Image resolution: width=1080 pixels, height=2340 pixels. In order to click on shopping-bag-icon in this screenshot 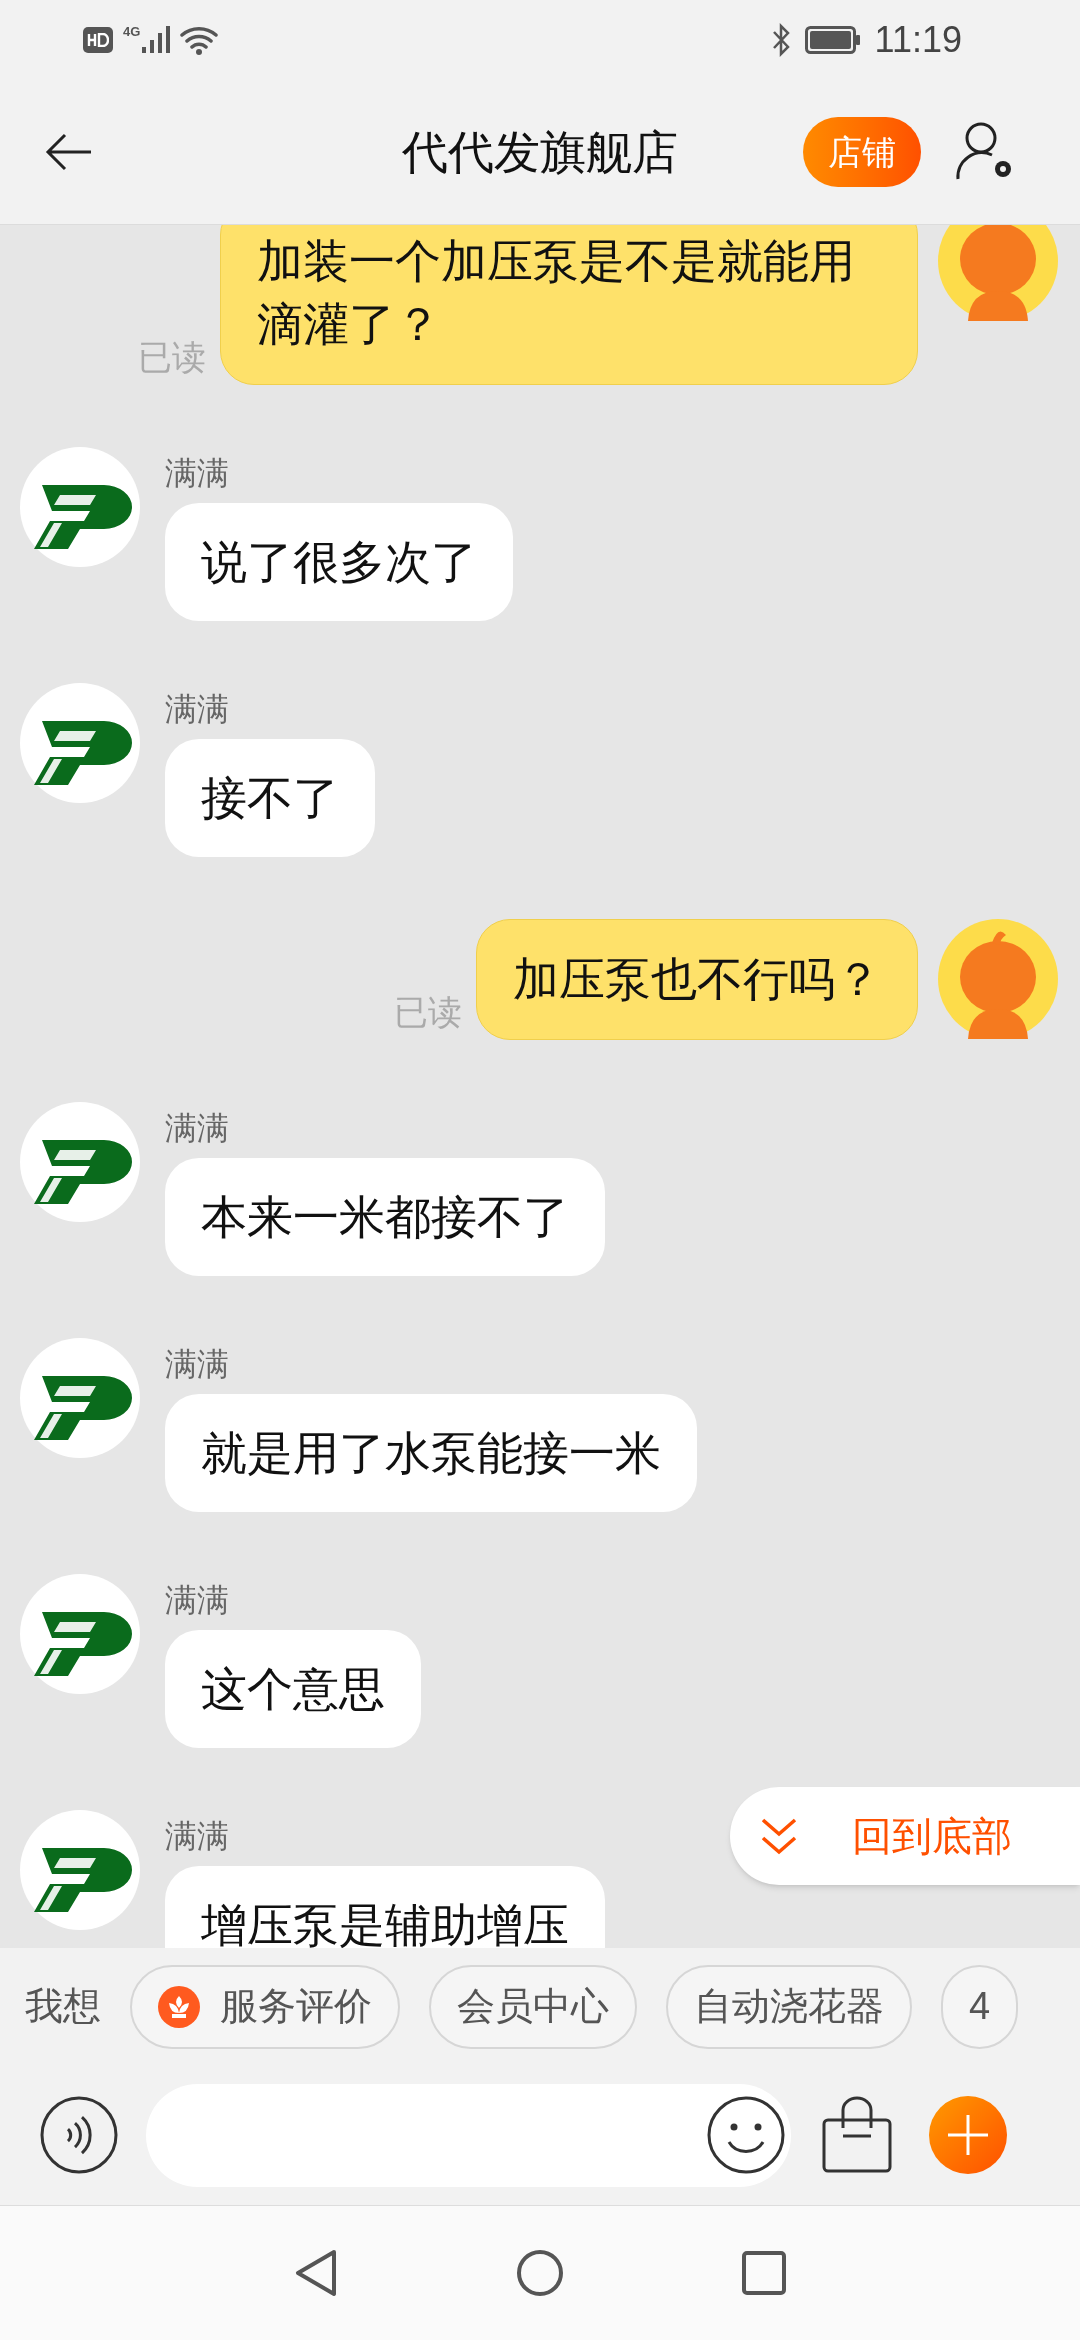, I will do `click(857, 2135)`.